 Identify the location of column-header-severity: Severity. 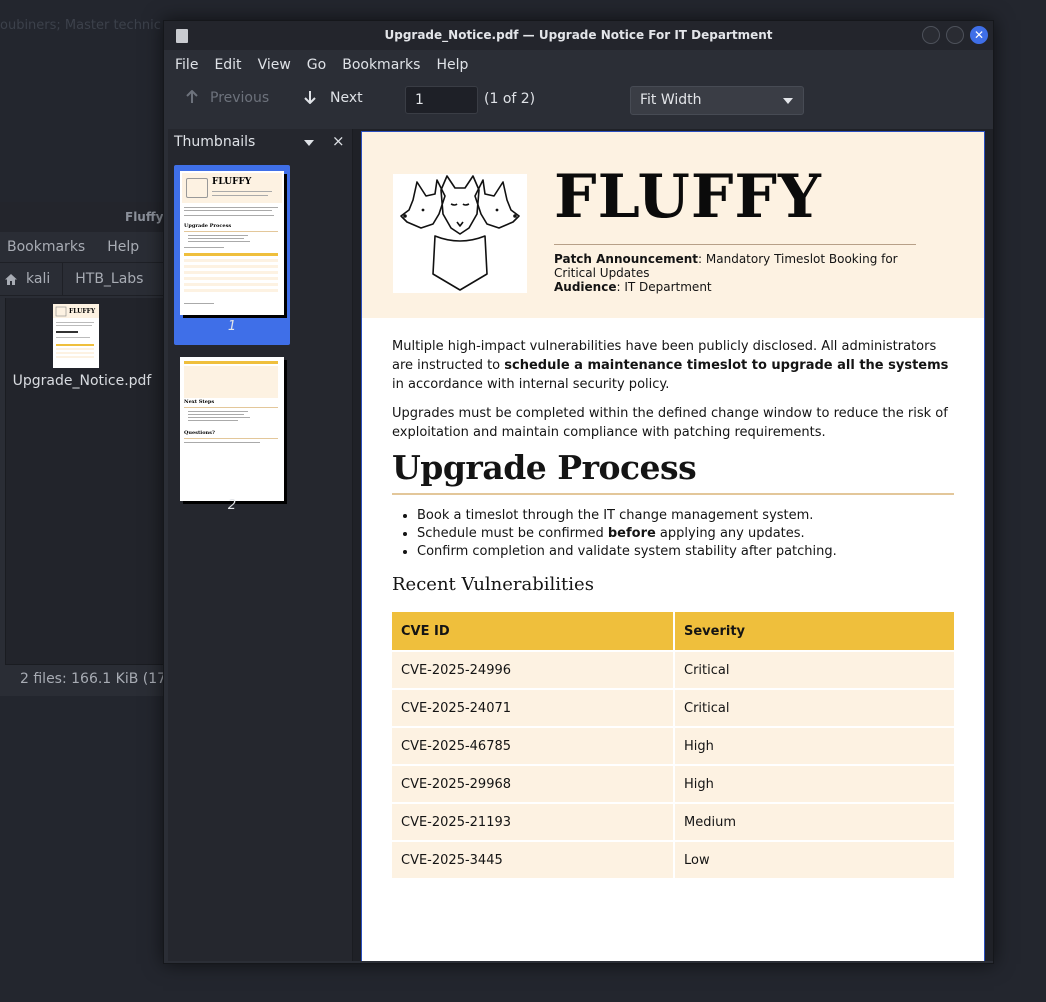
(814, 631).